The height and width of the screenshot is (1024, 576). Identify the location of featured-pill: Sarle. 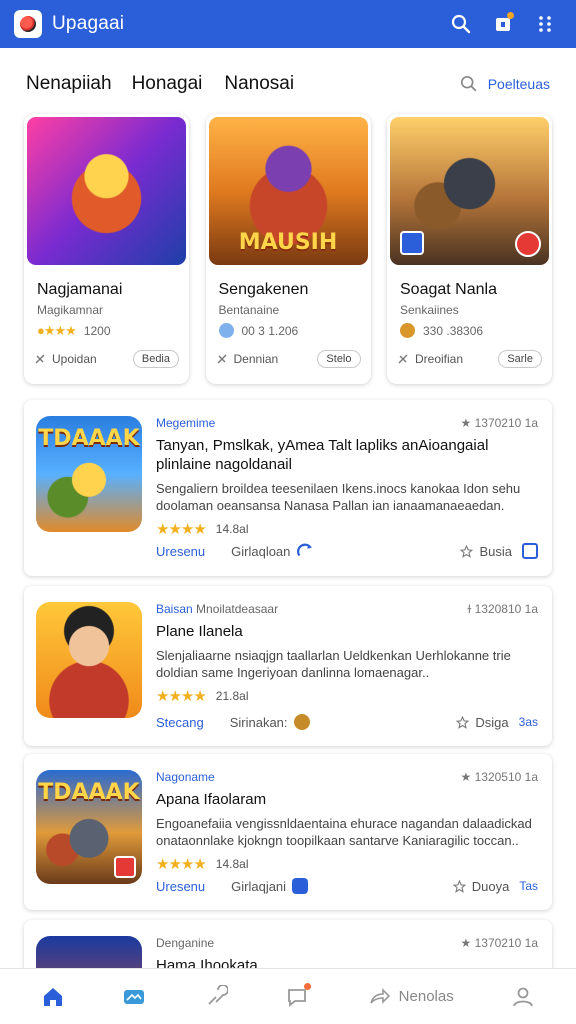
(520, 359).